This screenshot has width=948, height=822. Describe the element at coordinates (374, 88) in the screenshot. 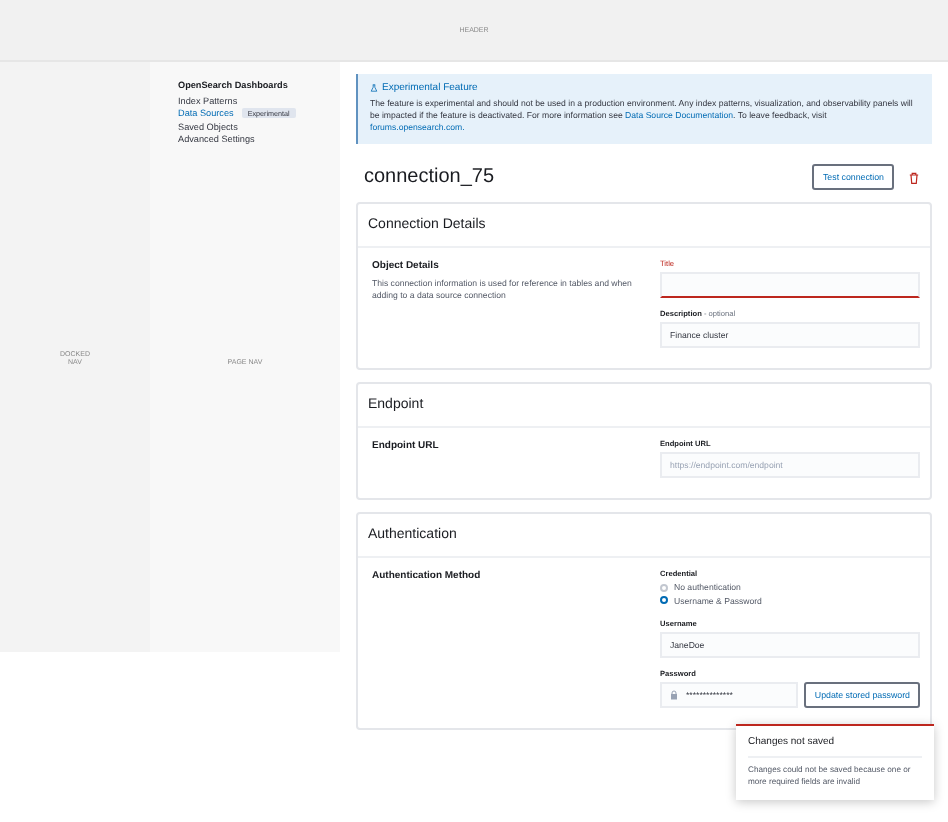

I see `beaker-icon` at that location.